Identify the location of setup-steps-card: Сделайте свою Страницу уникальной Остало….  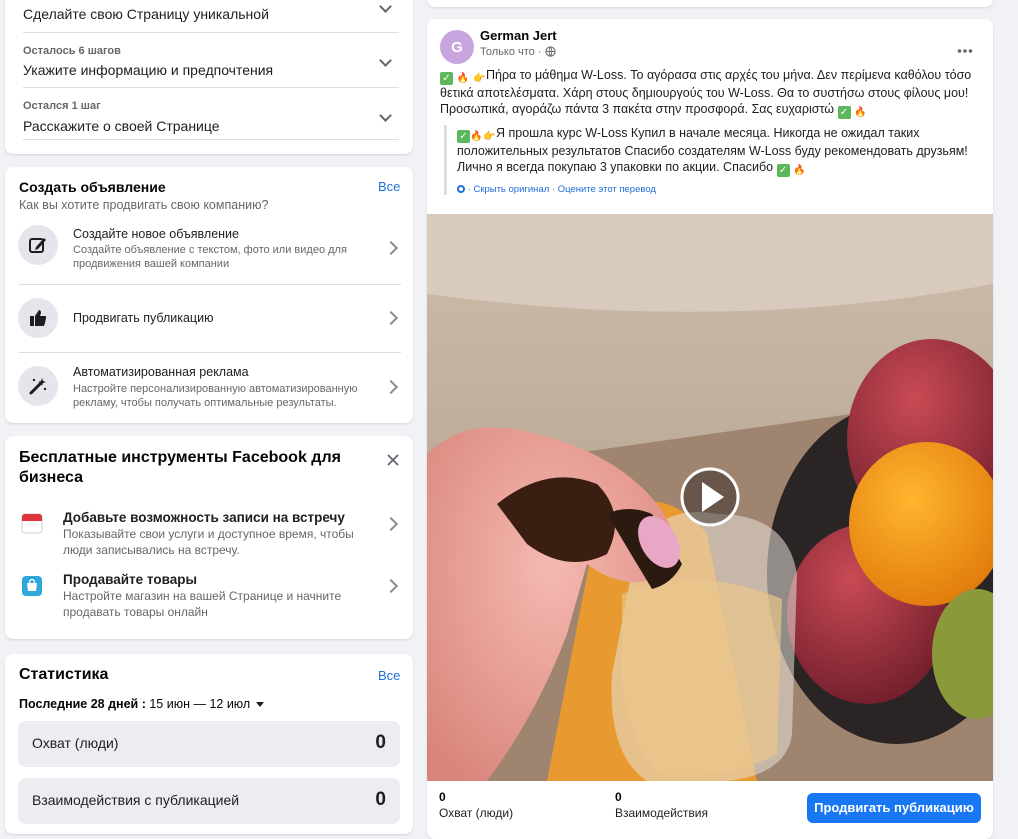
(209, 77).